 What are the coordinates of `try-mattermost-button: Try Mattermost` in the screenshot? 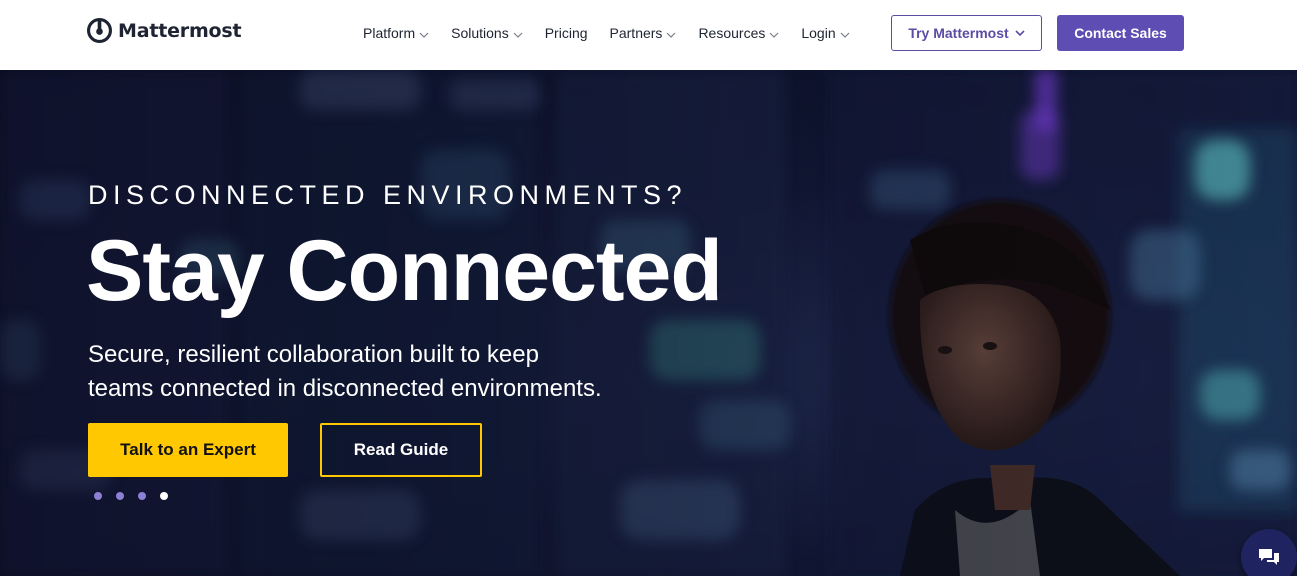 It's located at (966, 33).